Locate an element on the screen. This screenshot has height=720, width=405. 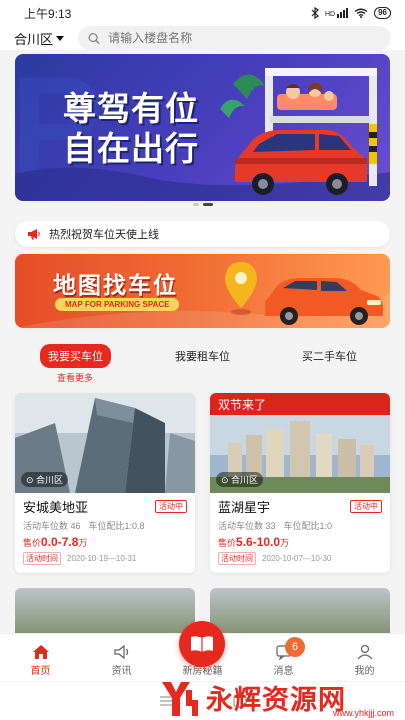
district-selector: 合川区 is located at coordinates (39, 38).